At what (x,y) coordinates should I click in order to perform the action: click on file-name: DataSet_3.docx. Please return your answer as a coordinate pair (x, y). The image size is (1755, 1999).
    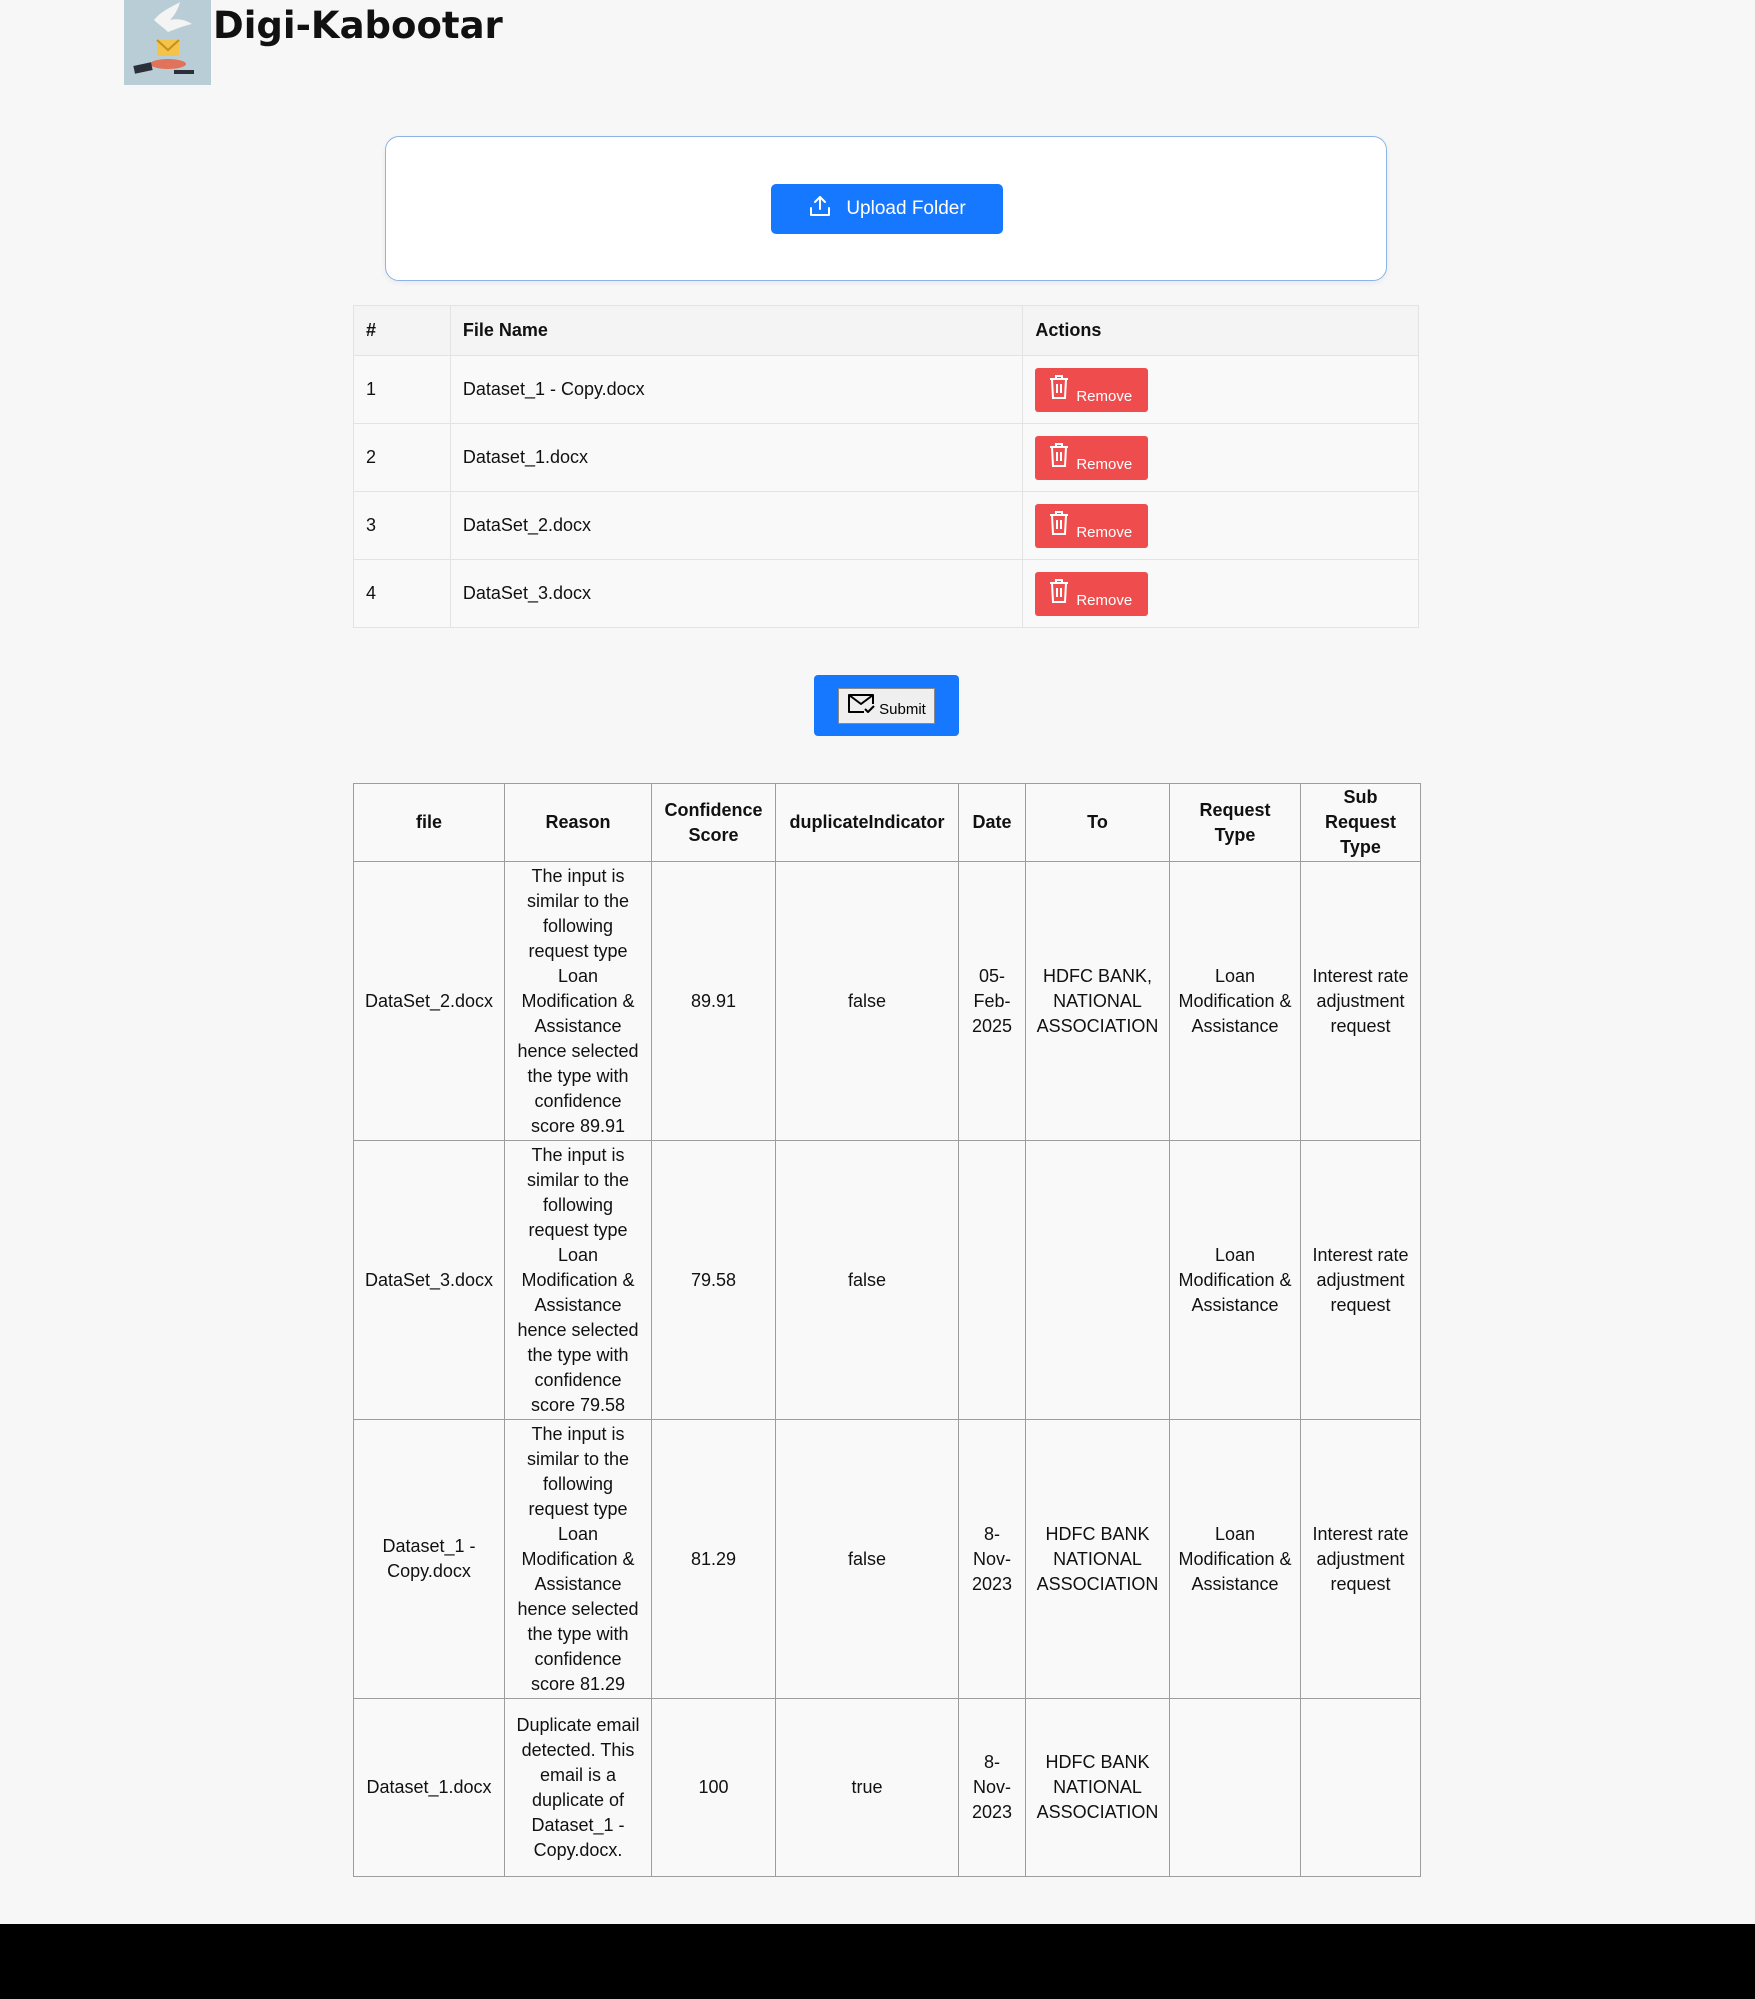
    Looking at the image, I should click on (736, 593).